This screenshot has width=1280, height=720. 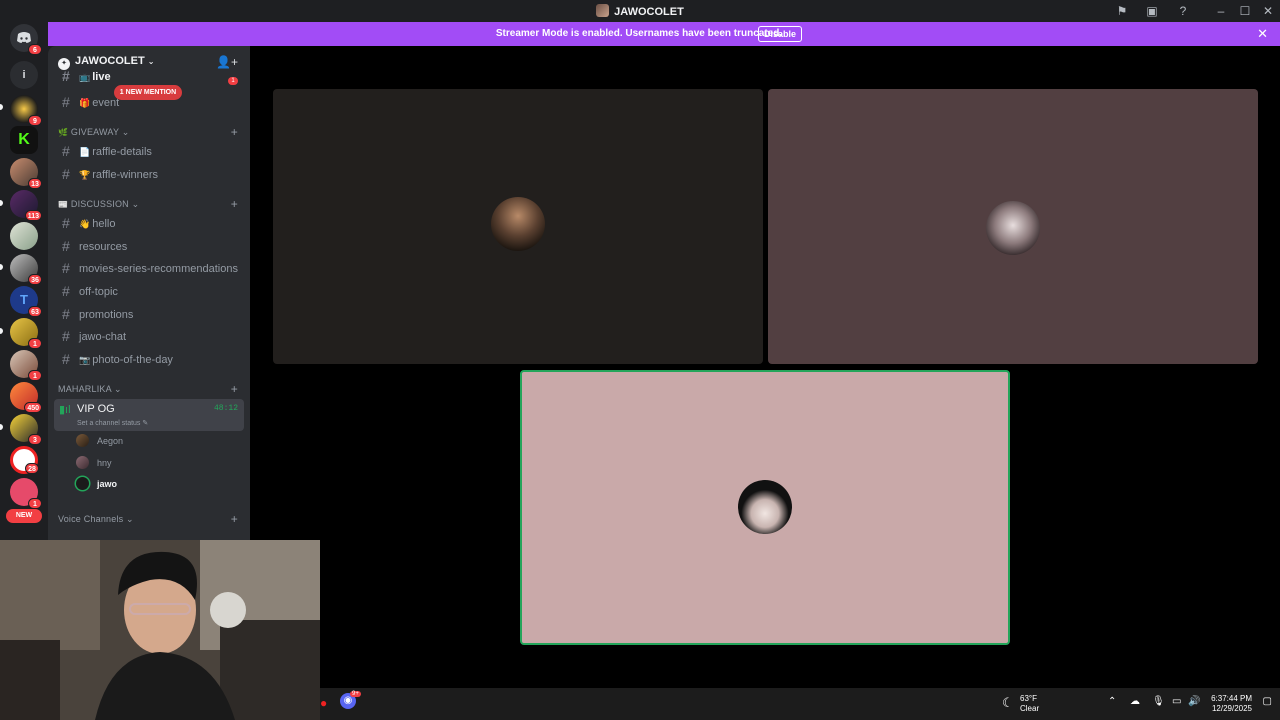 What do you see at coordinates (109, 423) in the screenshot?
I see `channel-status-text: Set a channel status` at bounding box center [109, 423].